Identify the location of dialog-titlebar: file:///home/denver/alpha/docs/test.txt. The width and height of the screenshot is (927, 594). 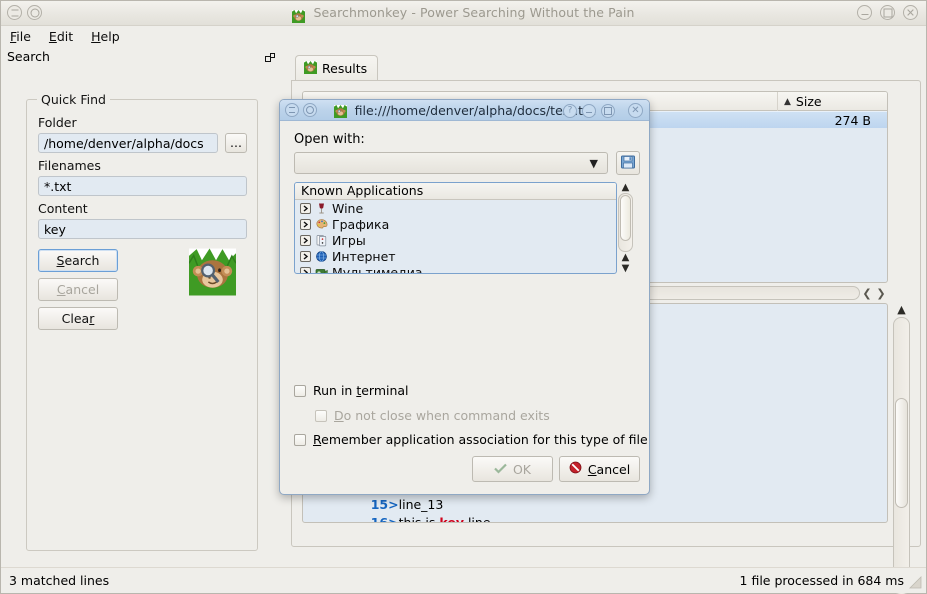
(464, 110).